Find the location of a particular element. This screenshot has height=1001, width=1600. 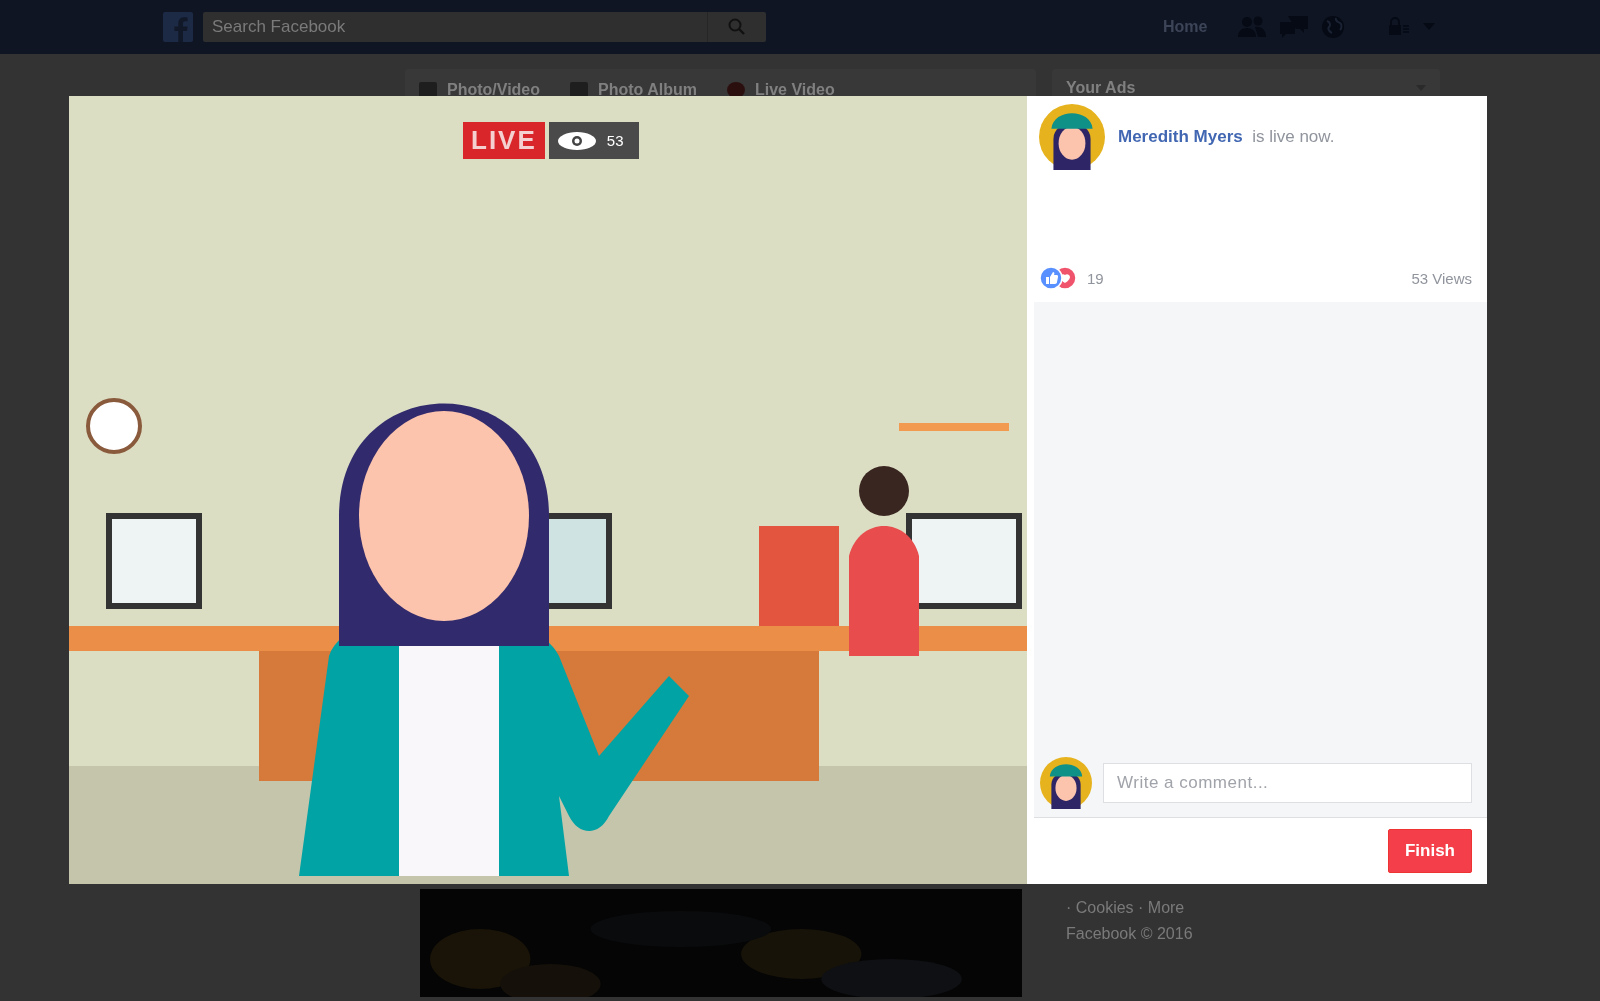

search-button is located at coordinates (736, 27).